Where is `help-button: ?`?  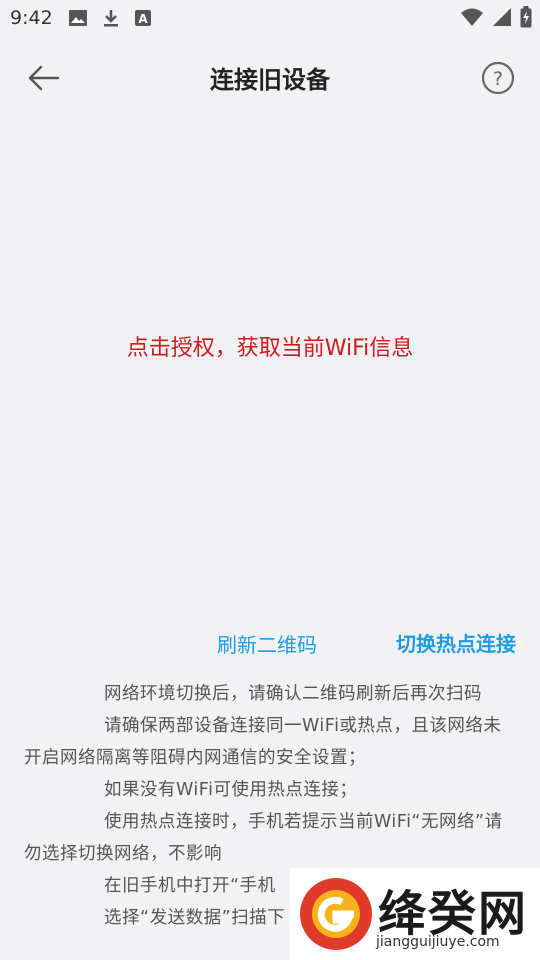 help-button: ? is located at coordinates (498, 78).